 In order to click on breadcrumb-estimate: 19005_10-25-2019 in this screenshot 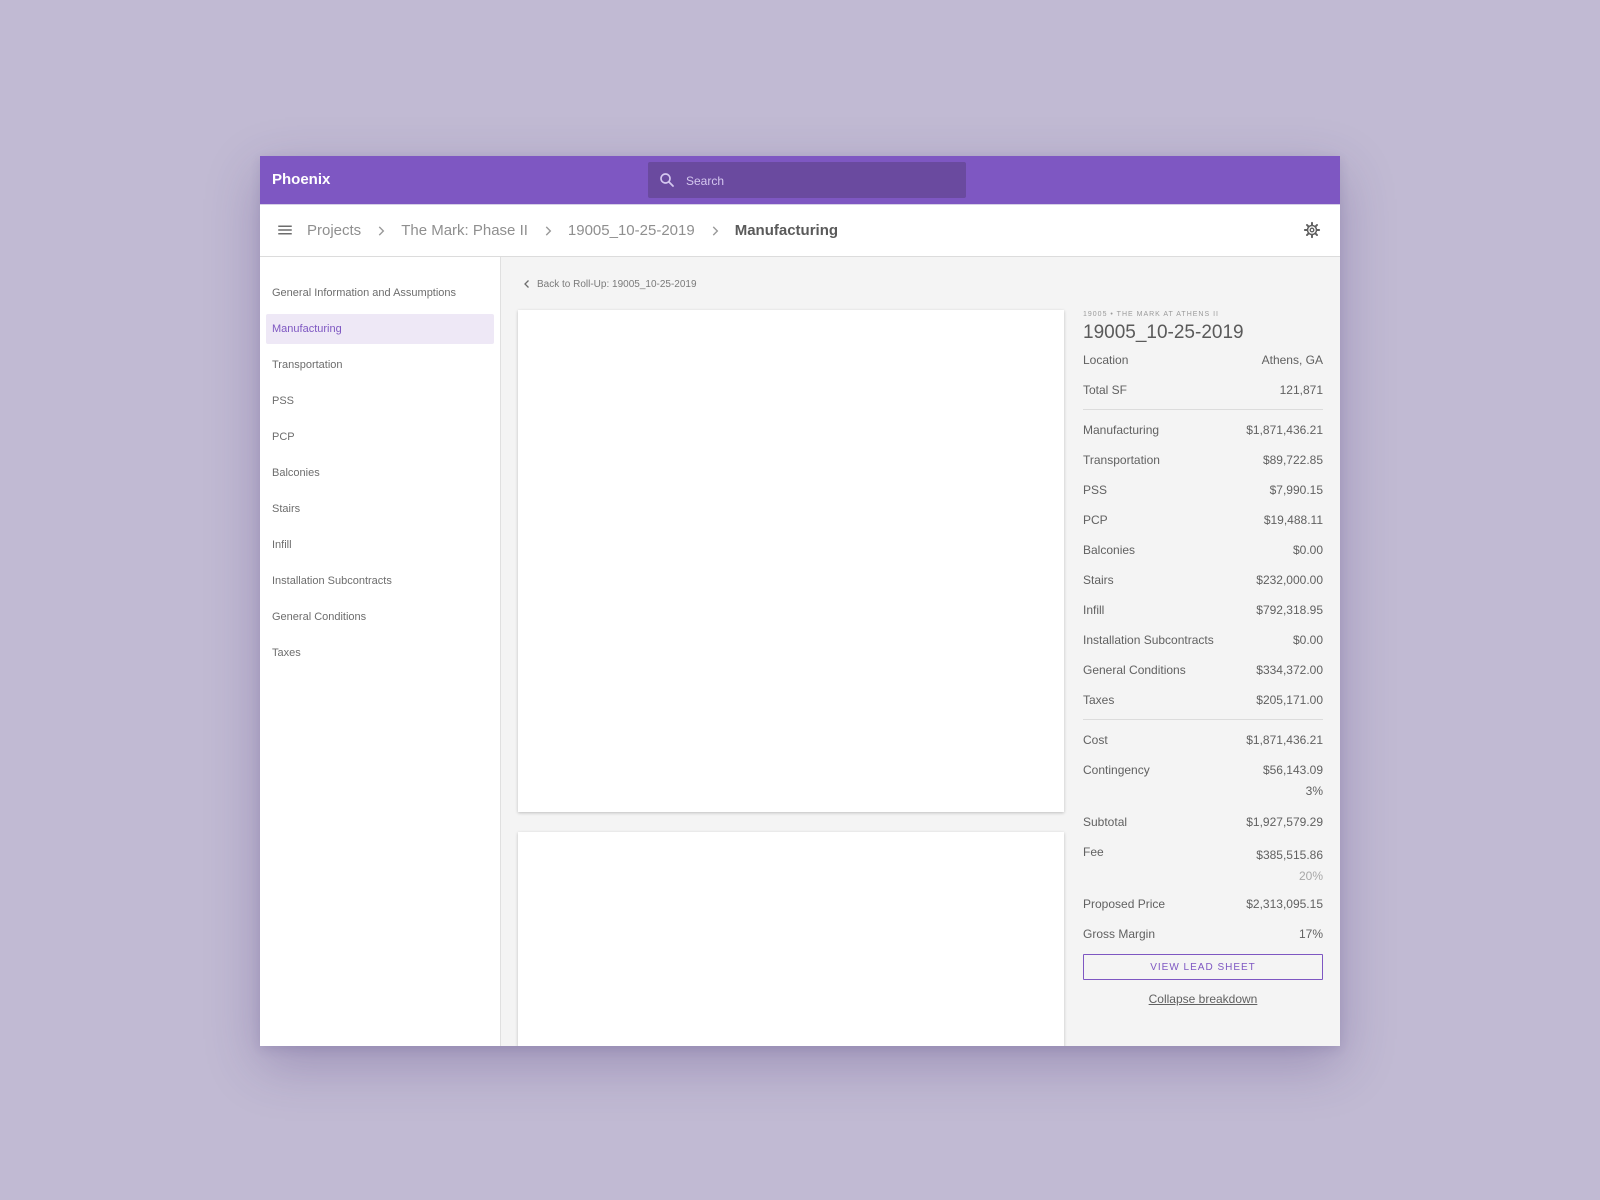, I will do `click(631, 230)`.